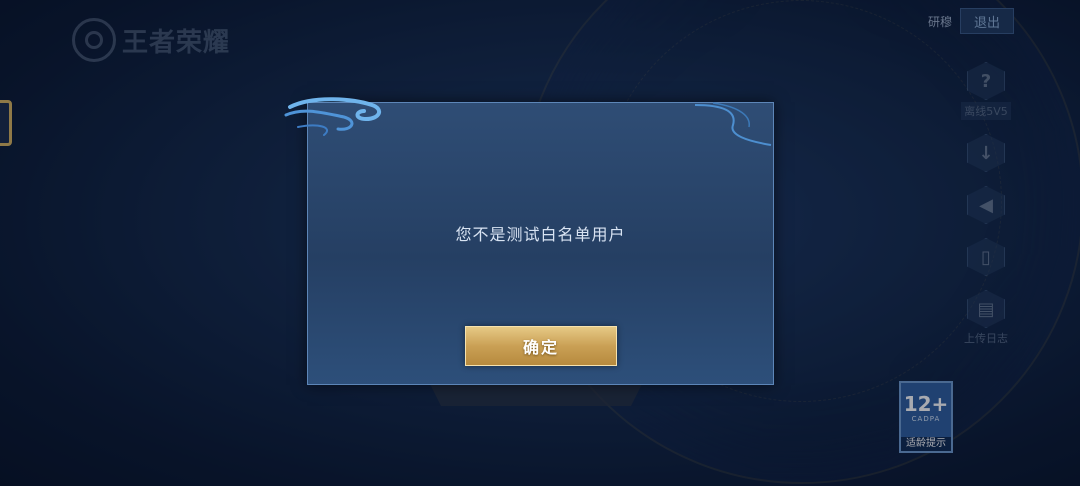 The height and width of the screenshot is (486, 1080). What do you see at coordinates (333, 116) in the screenshot?
I see `cloud-swirl-decoration` at bounding box center [333, 116].